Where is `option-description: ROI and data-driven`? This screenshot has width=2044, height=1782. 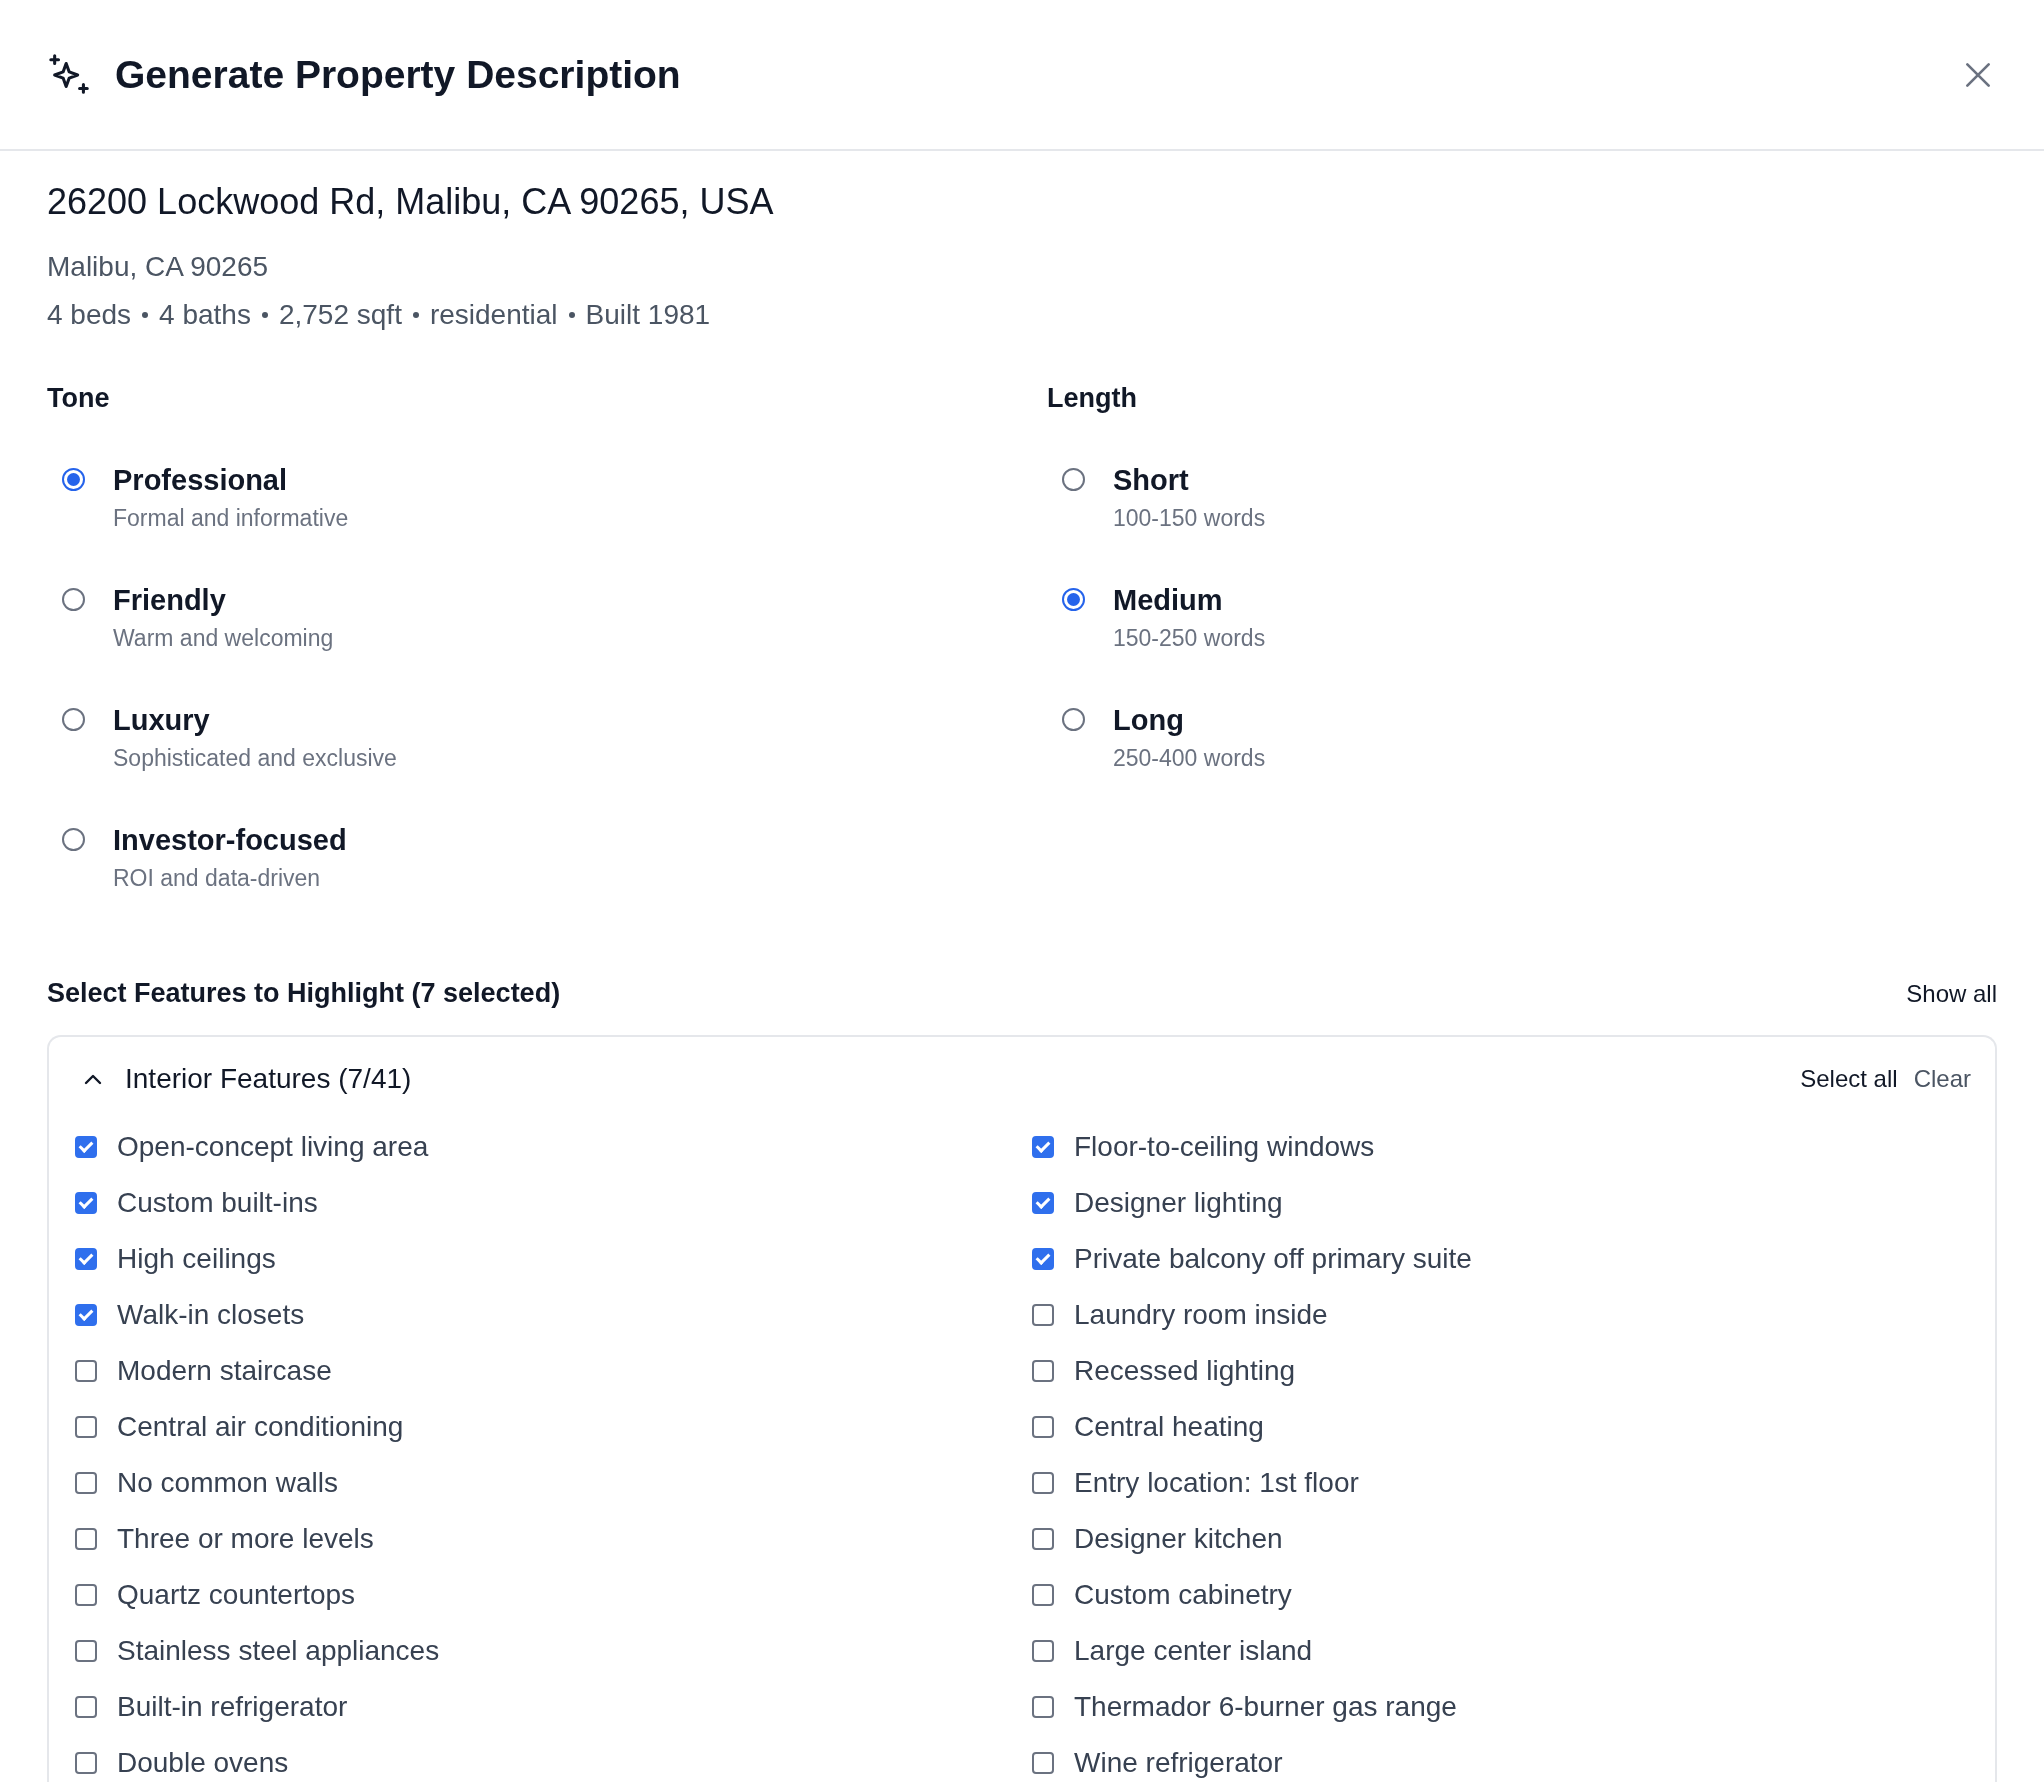
option-description: ROI and data-driven is located at coordinates (217, 878).